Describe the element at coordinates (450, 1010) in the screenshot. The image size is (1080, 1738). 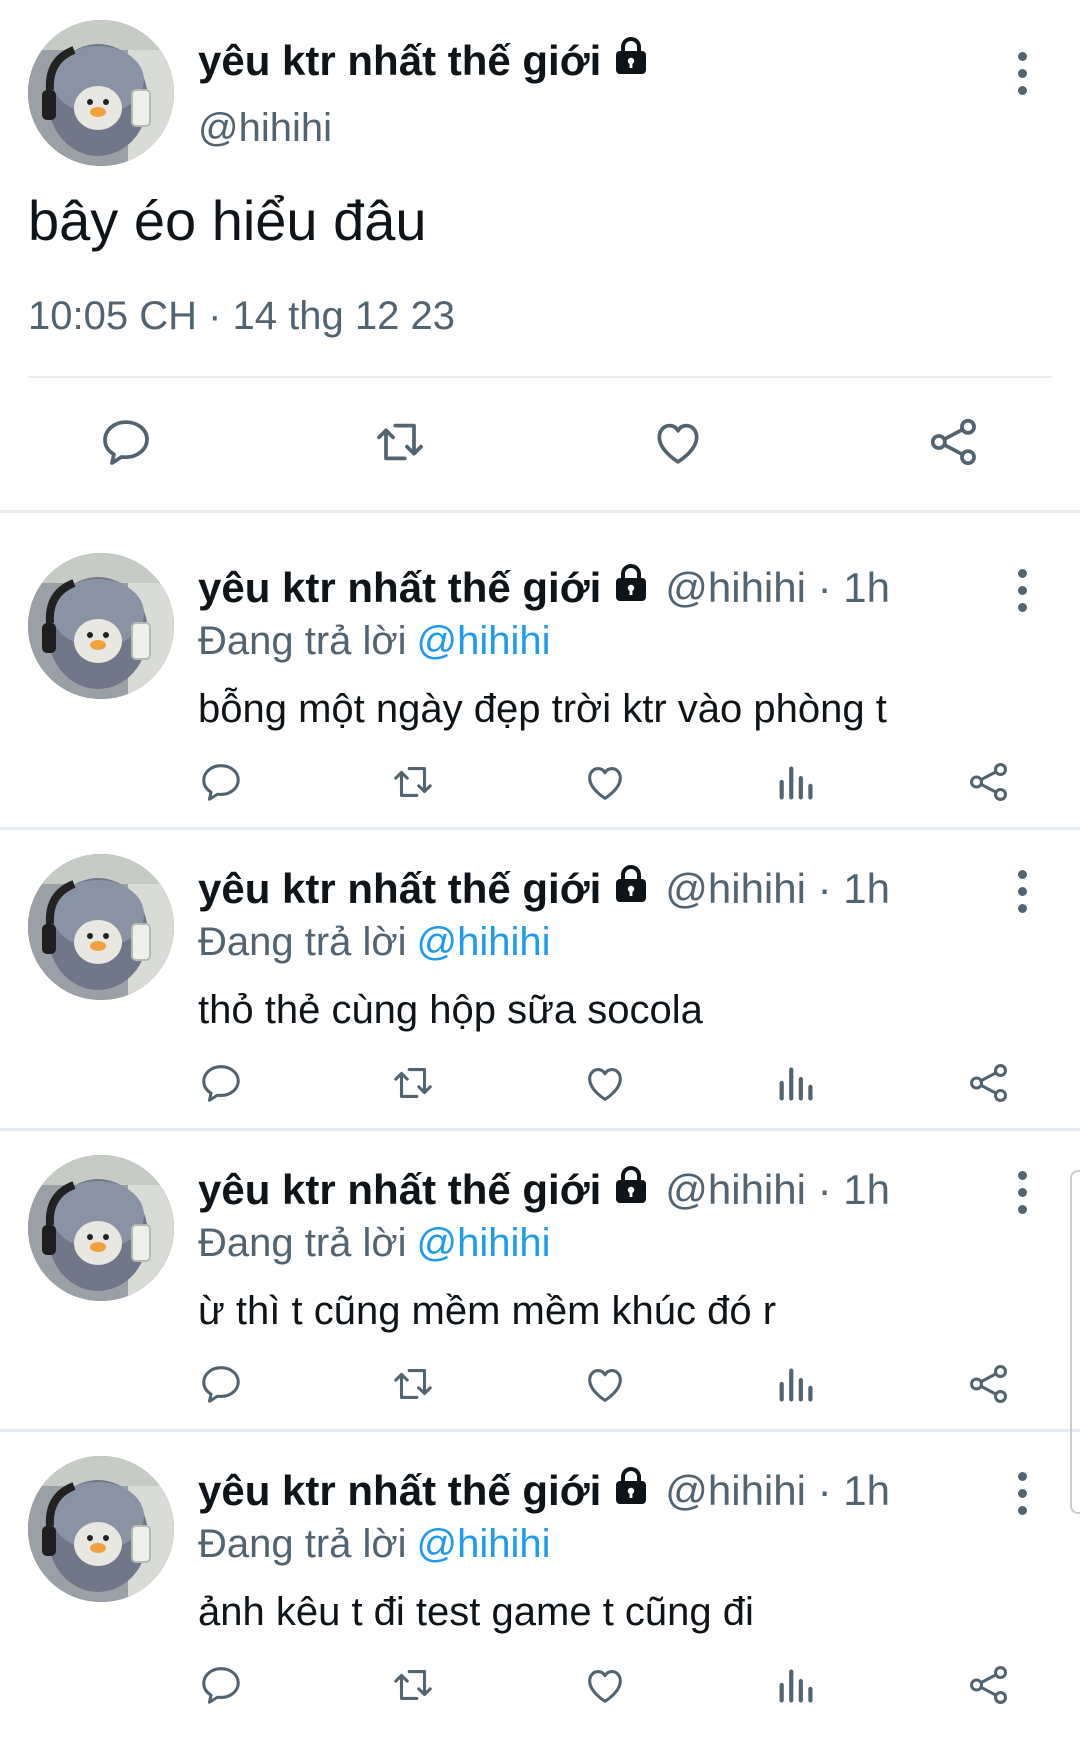
I see `tweet-text: thỏ thẻ cùng hộp sữa socola` at that location.